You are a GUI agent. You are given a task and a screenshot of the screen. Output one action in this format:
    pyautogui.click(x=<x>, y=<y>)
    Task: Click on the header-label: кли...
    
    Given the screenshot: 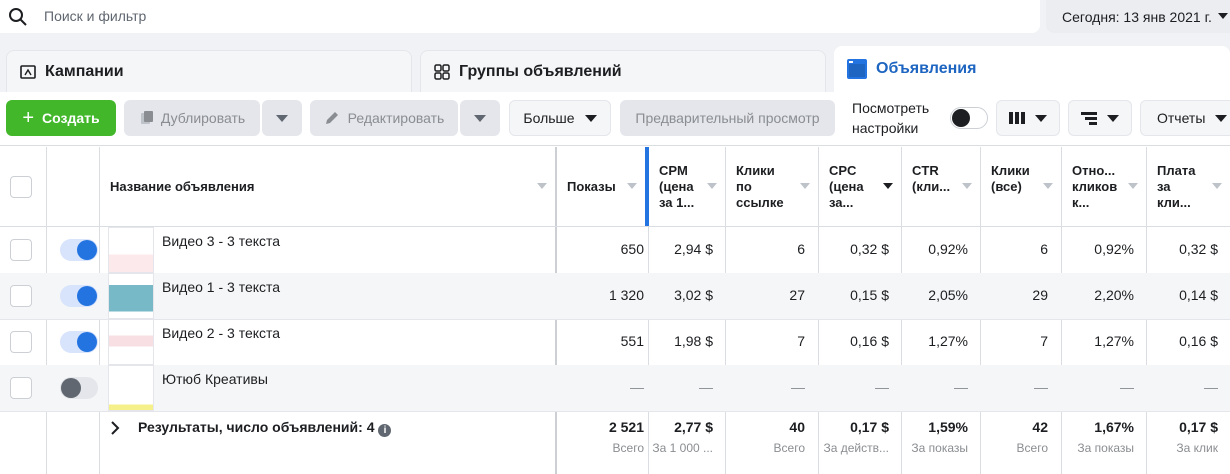 What is the action you would take?
    pyautogui.click(x=1174, y=202)
    